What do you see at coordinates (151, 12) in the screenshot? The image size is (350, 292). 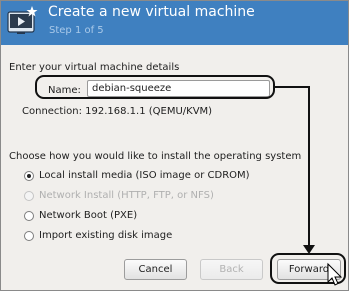 I see `wizard-title: Create a new virtual machine` at bounding box center [151, 12].